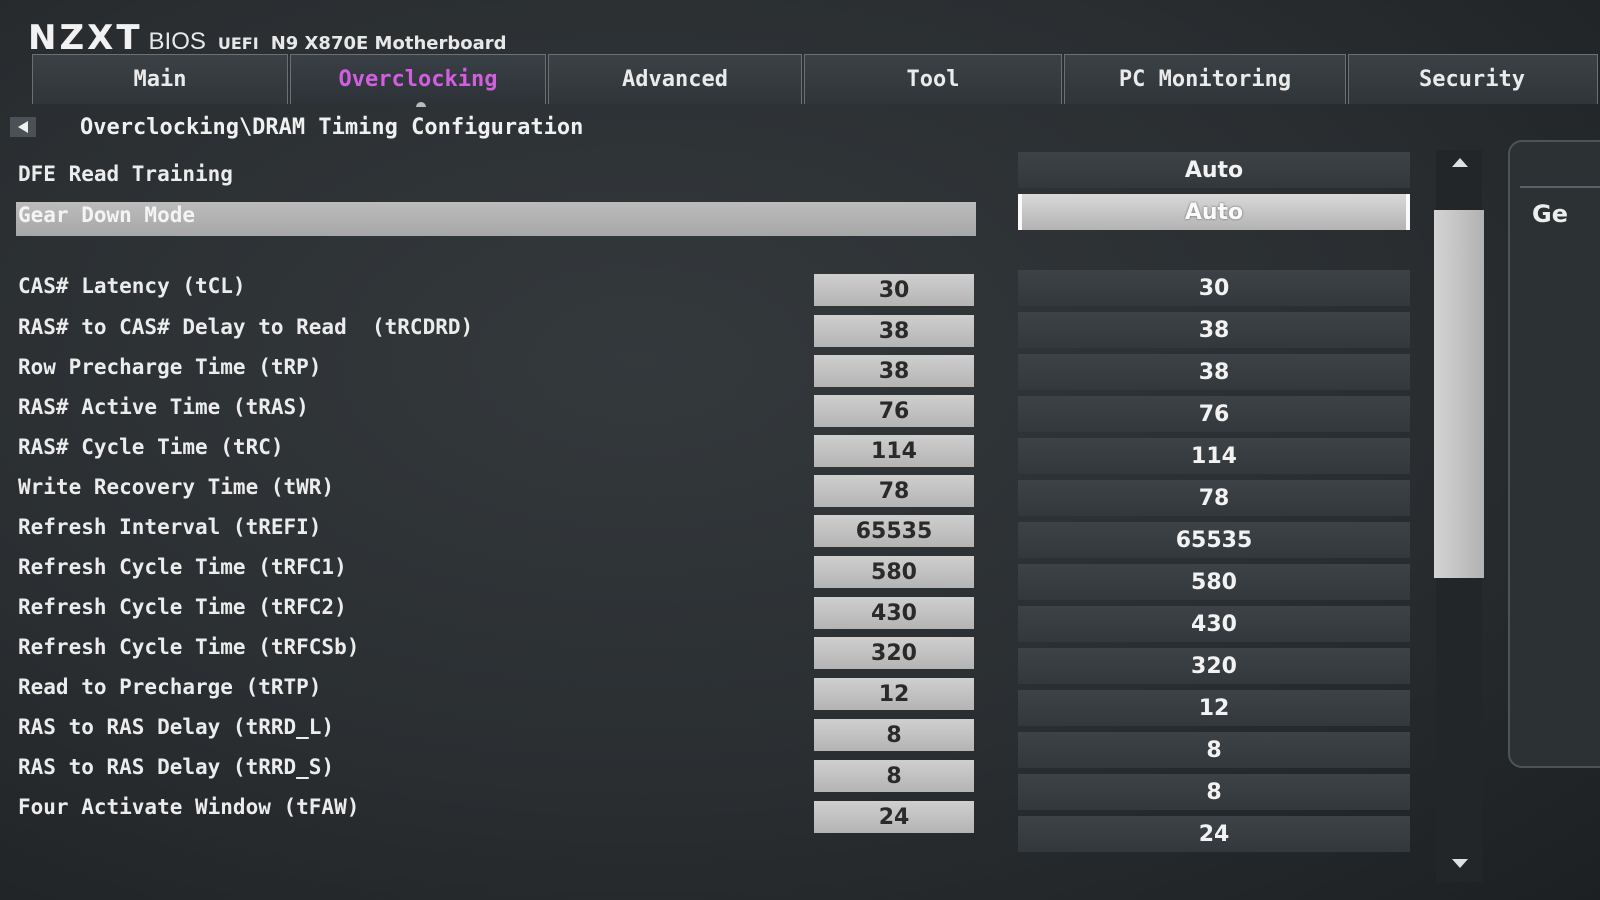 The height and width of the screenshot is (900, 1600). What do you see at coordinates (1214, 708) in the screenshot?
I see `timing-setting-trtp: 12` at bounding box center [1214, 708].